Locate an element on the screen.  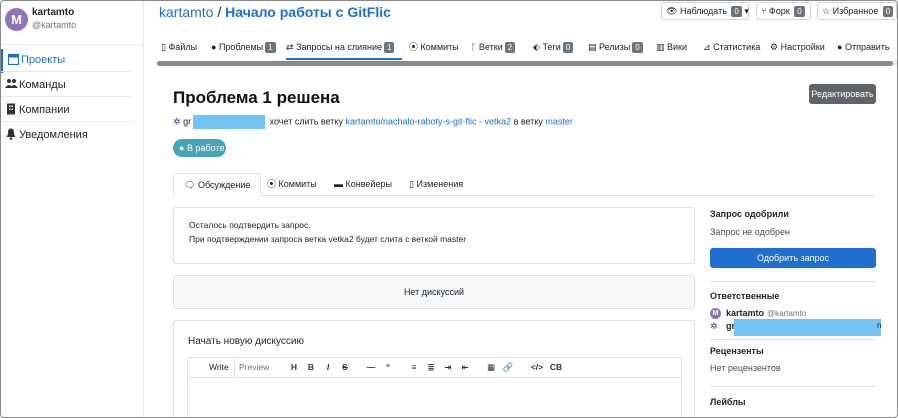
tab-label: Коммиты is located at coordinates (439, 47).